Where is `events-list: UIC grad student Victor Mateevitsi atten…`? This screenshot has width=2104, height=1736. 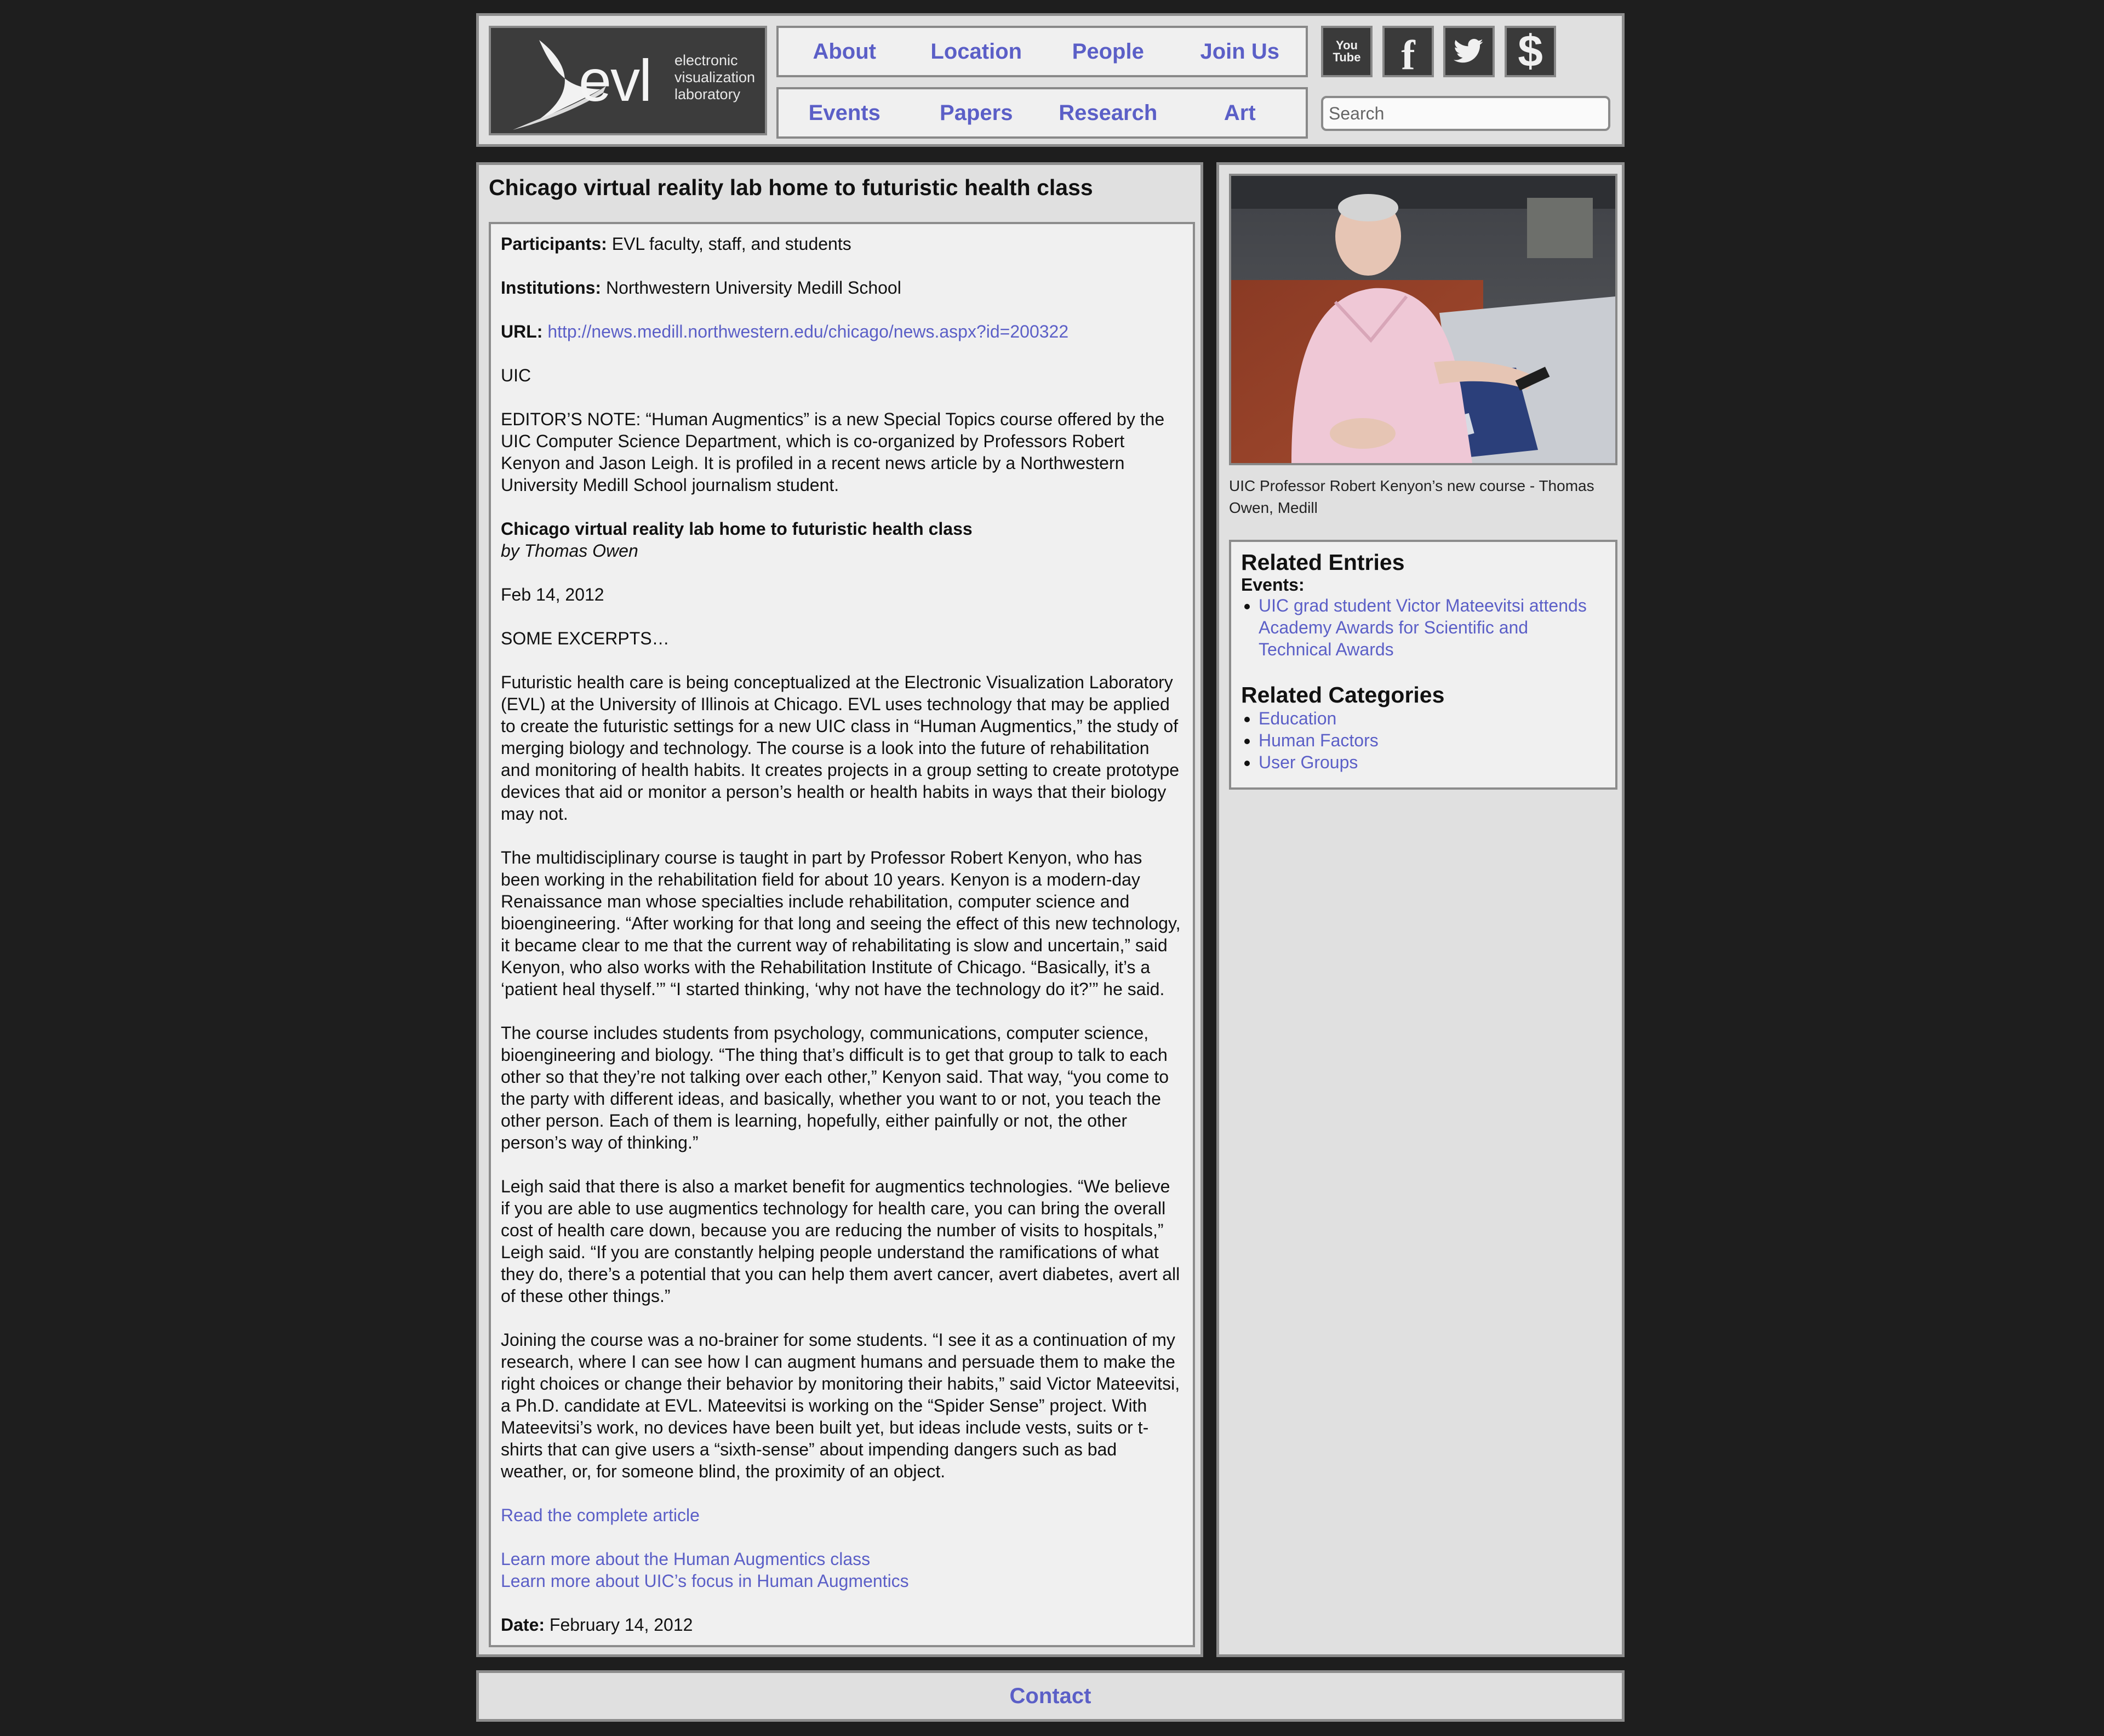
events-list: UIC grad student Victor Mateevitsi atten… is located at coordinates (1423, 627).